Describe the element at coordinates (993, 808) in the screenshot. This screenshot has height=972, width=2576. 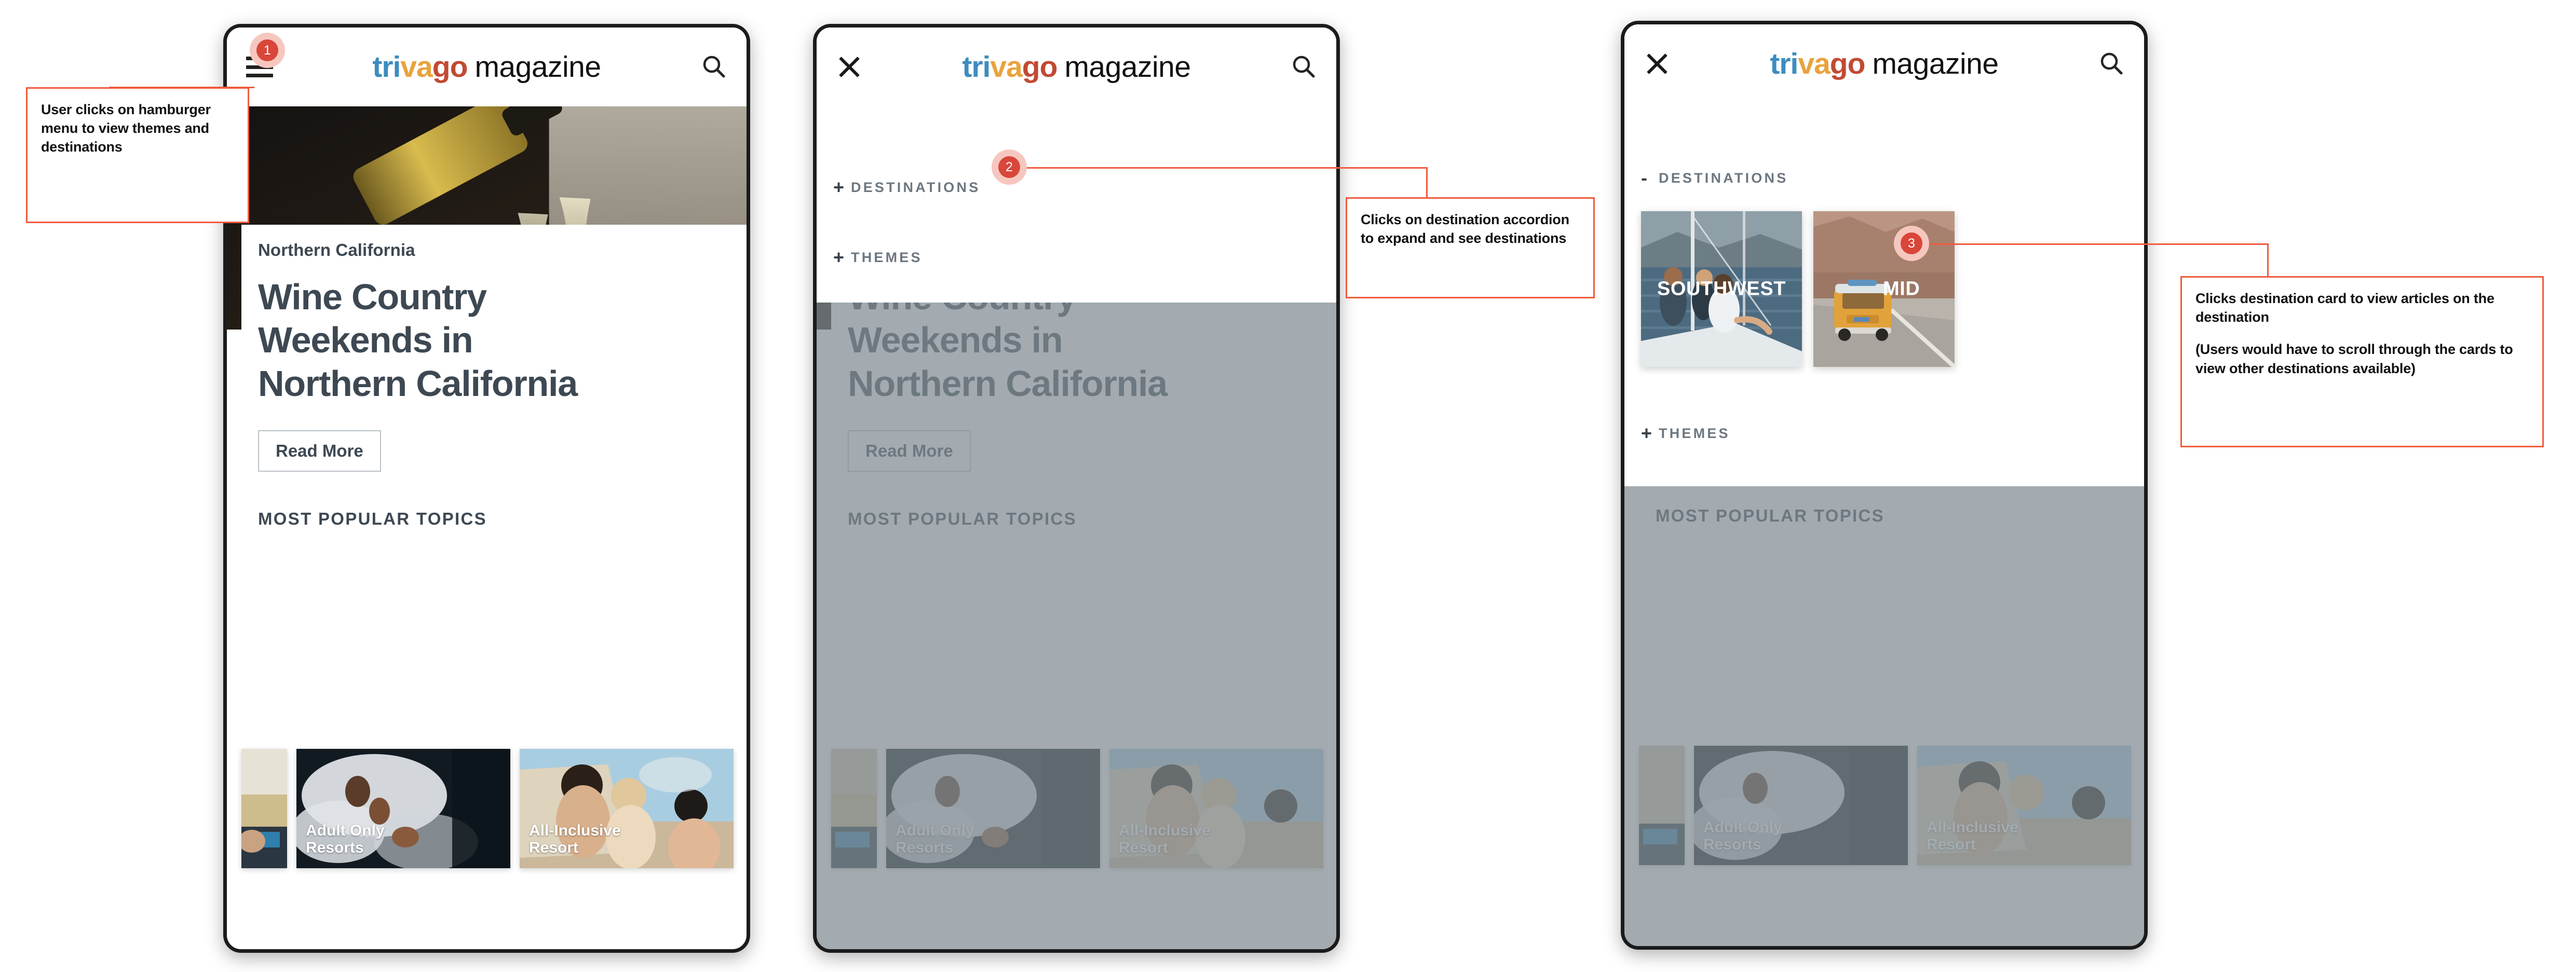
I see `topic-card-adult-only-resorts-2: Adult Only Resorts` at that location.